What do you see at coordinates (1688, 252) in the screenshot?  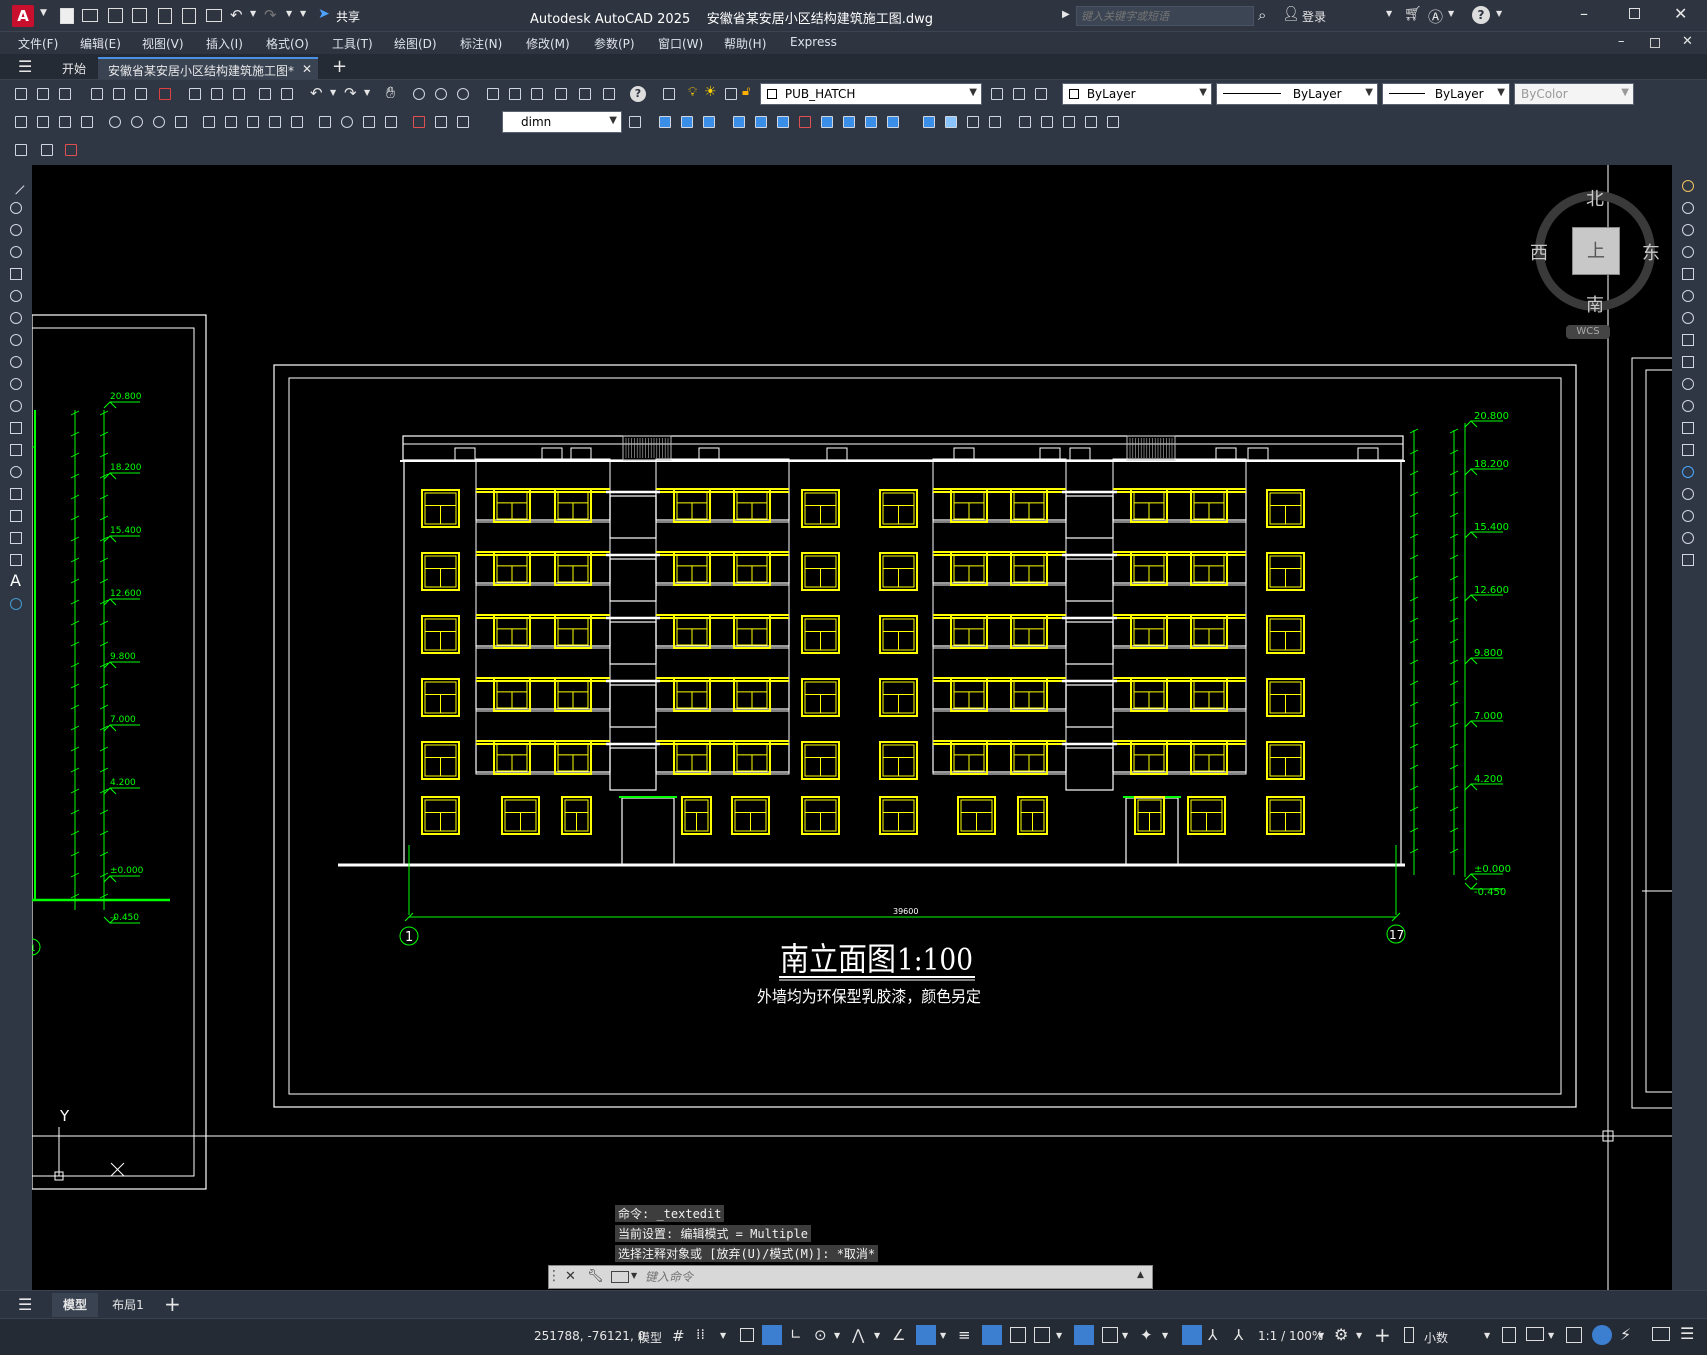 I see `offset-tool-icon` at bounding box center [1688, 252].